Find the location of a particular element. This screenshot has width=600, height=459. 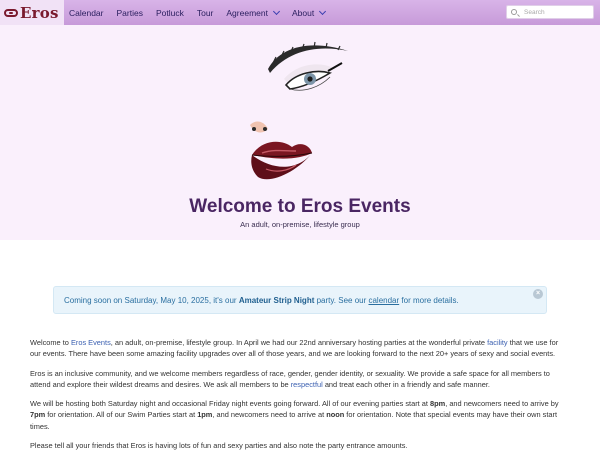

respectful-link: respectful is located at coordinates (307, 384).